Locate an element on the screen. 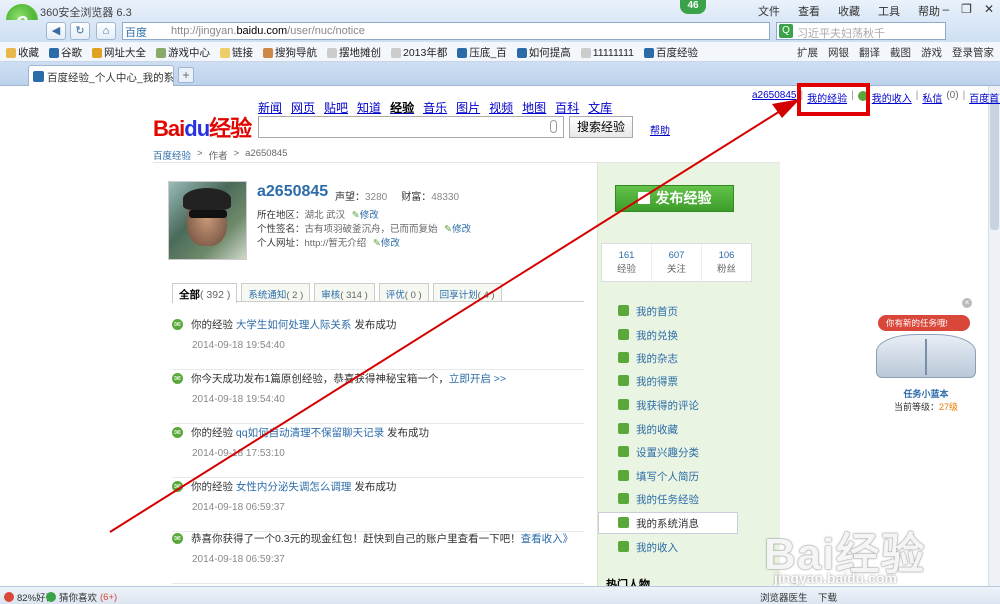 The width and height of the screenshot is (1000, 604). nav-wenku: 文库 is located at coordinates (600, 107).